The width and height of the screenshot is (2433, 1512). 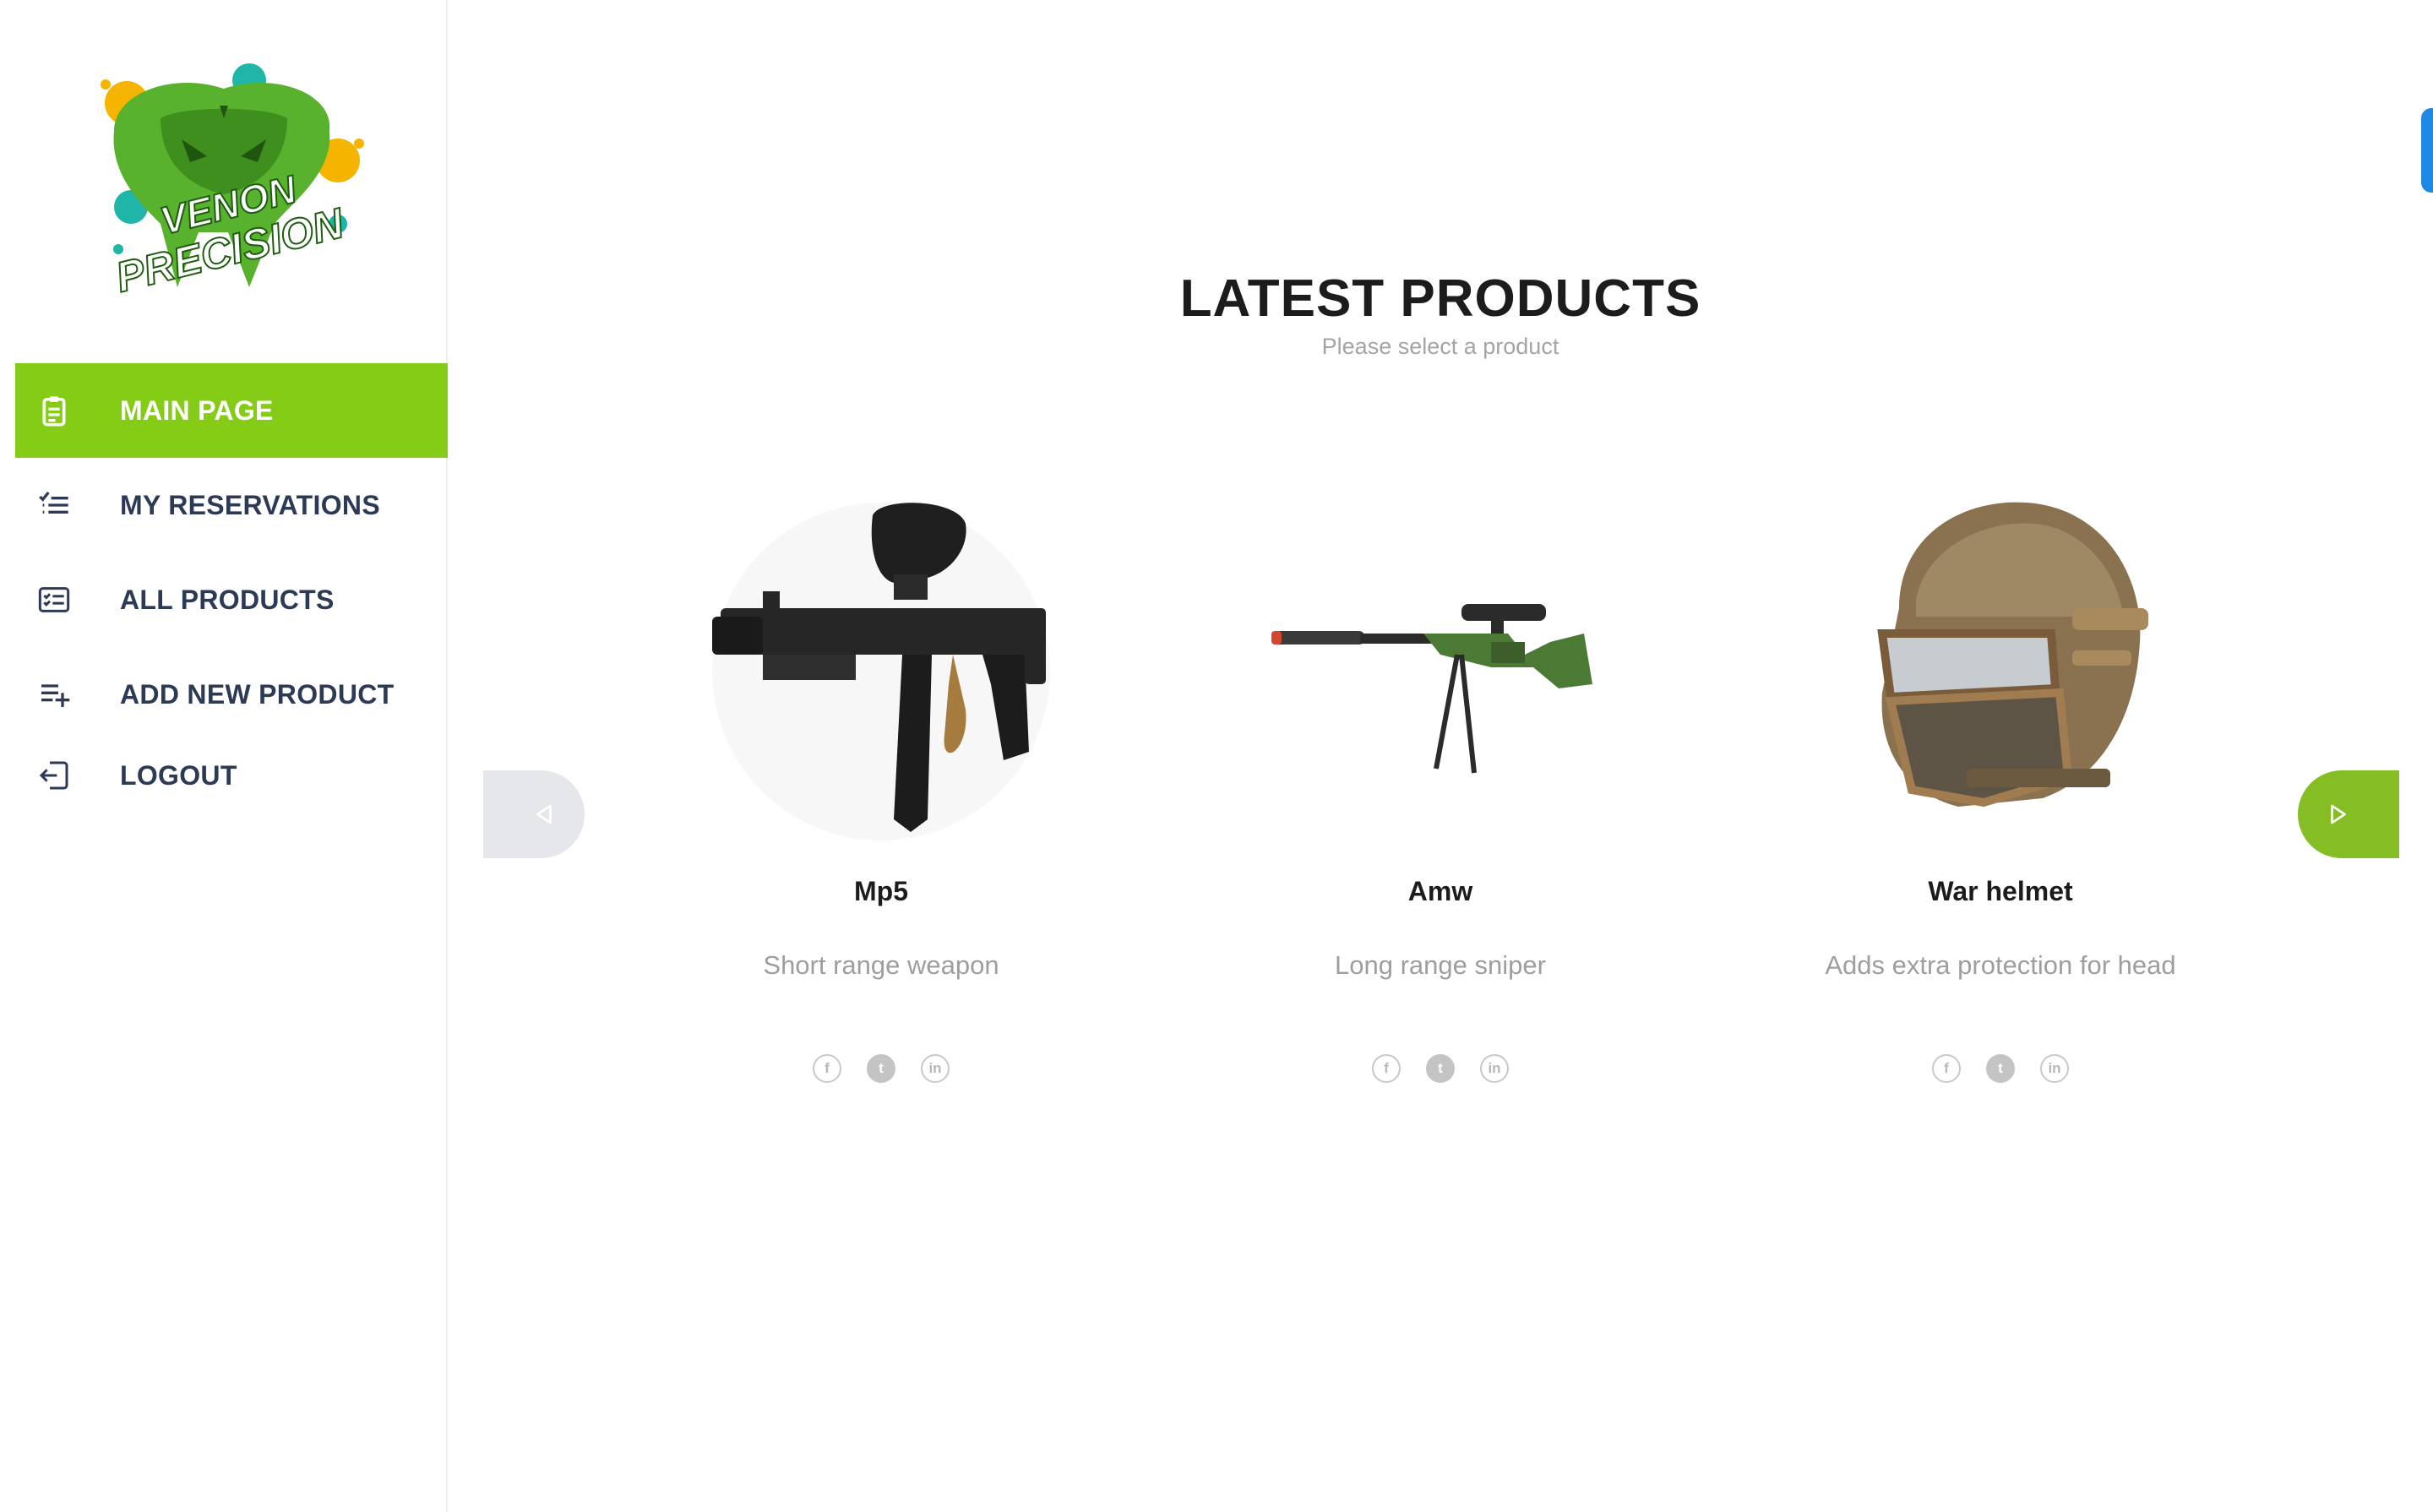 What do you see at coordinates (1440, 892) in the screenshot?
I see `product-title: Amw` at bounding box center [1440, 892].